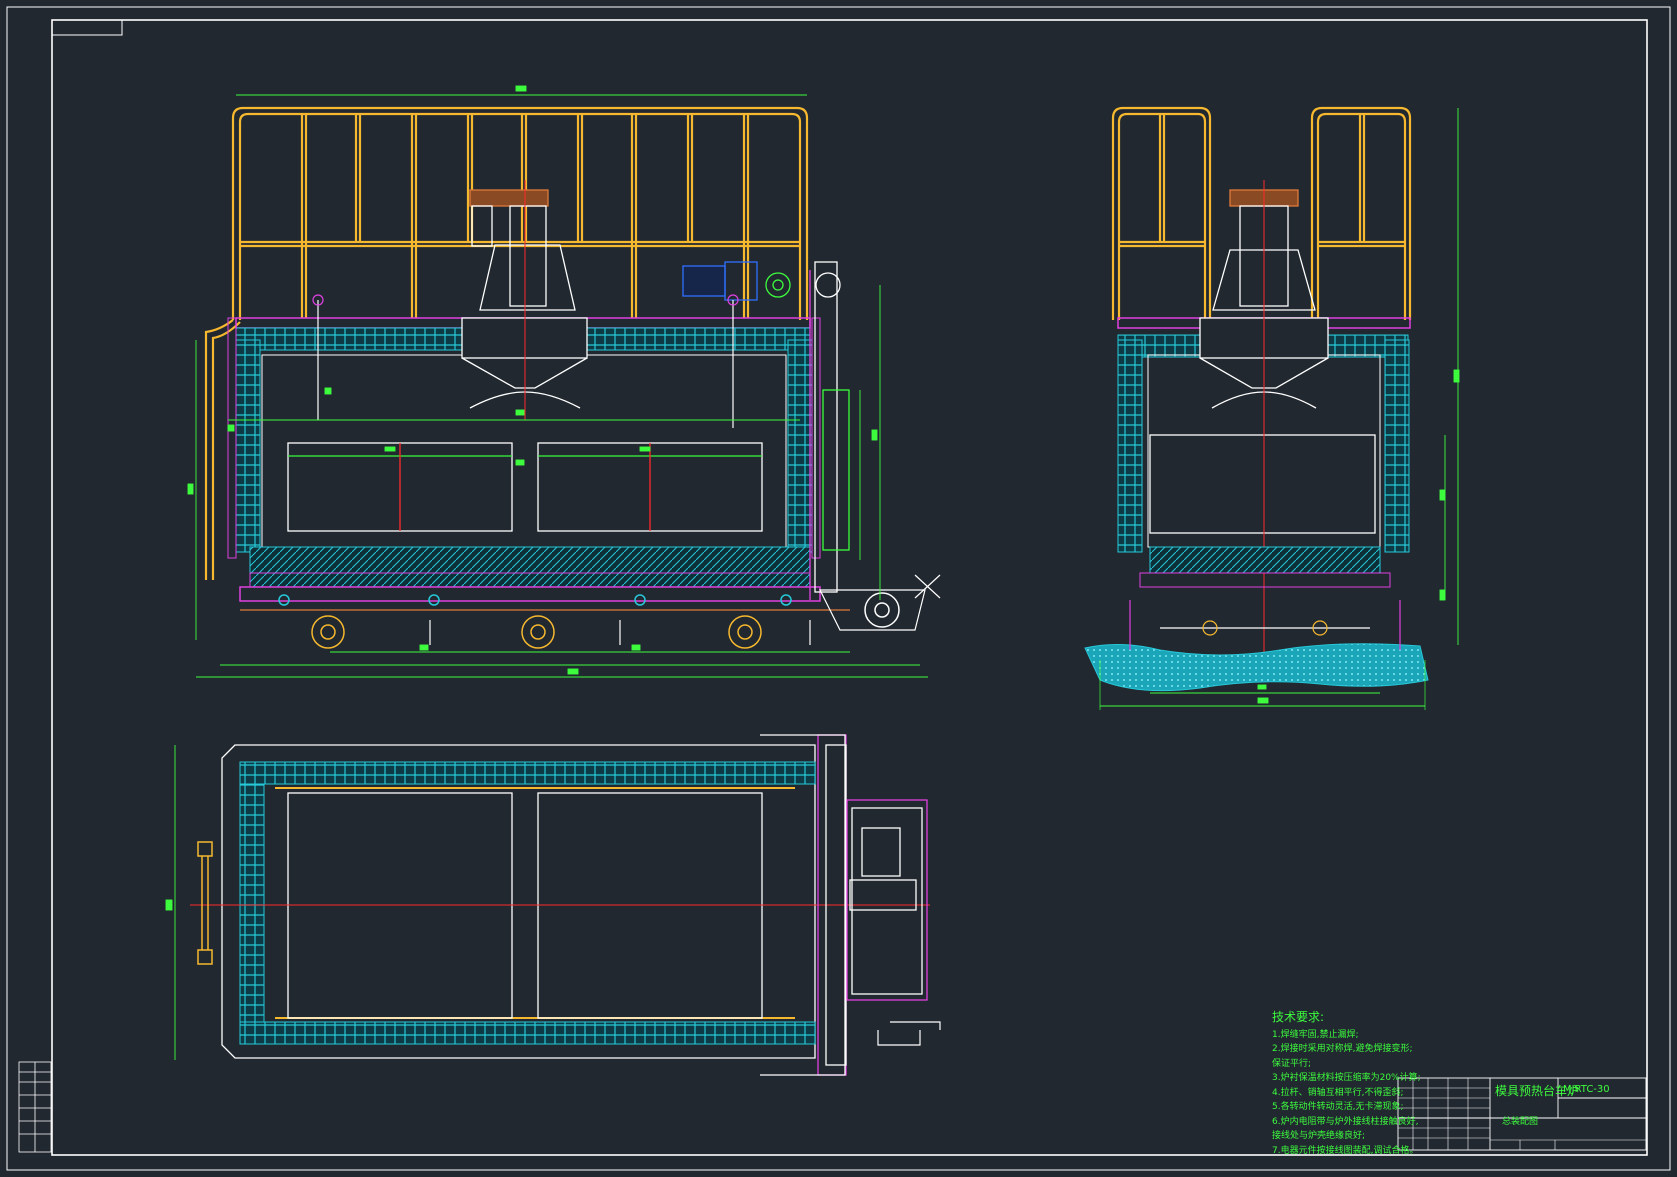 This screenshot has width=1677, height=1177. What do you see at coordinates (1520, 1121) in the screenshot?
I see `drawing-sub-label: 总装配图` at bounding box center [1520, 1121].